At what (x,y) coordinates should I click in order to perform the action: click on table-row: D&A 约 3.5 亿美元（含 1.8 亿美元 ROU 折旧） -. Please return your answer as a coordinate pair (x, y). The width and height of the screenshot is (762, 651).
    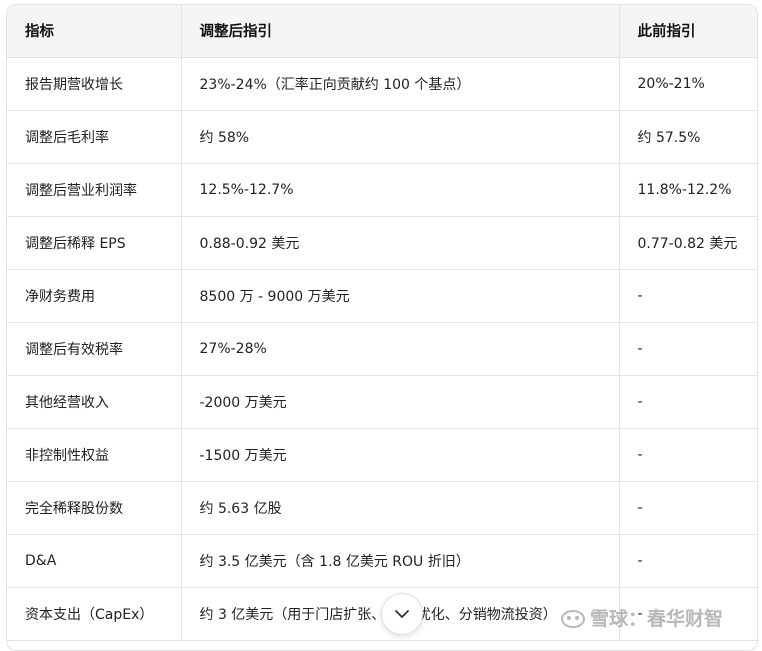
    Looking at the image, I should click on (382, 561).